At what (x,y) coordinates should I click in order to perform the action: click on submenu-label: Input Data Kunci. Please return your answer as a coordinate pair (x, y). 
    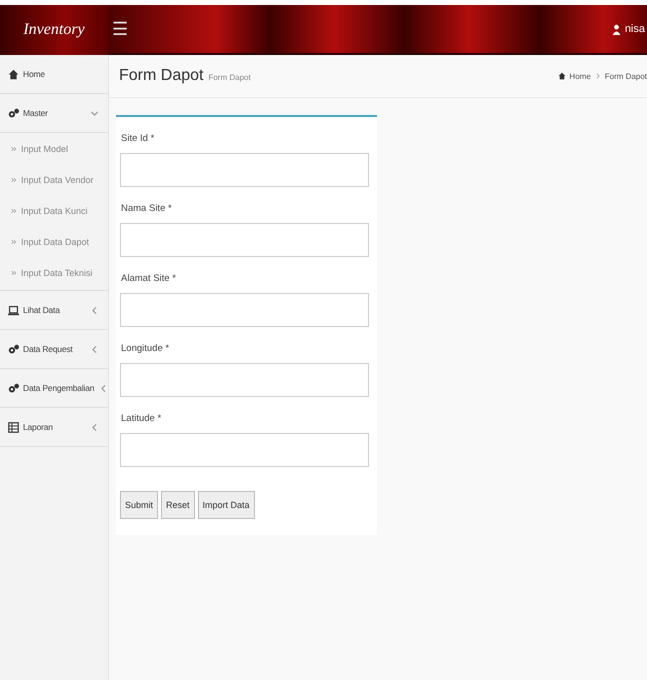
    Looking at the image, I should click on (54, 211).